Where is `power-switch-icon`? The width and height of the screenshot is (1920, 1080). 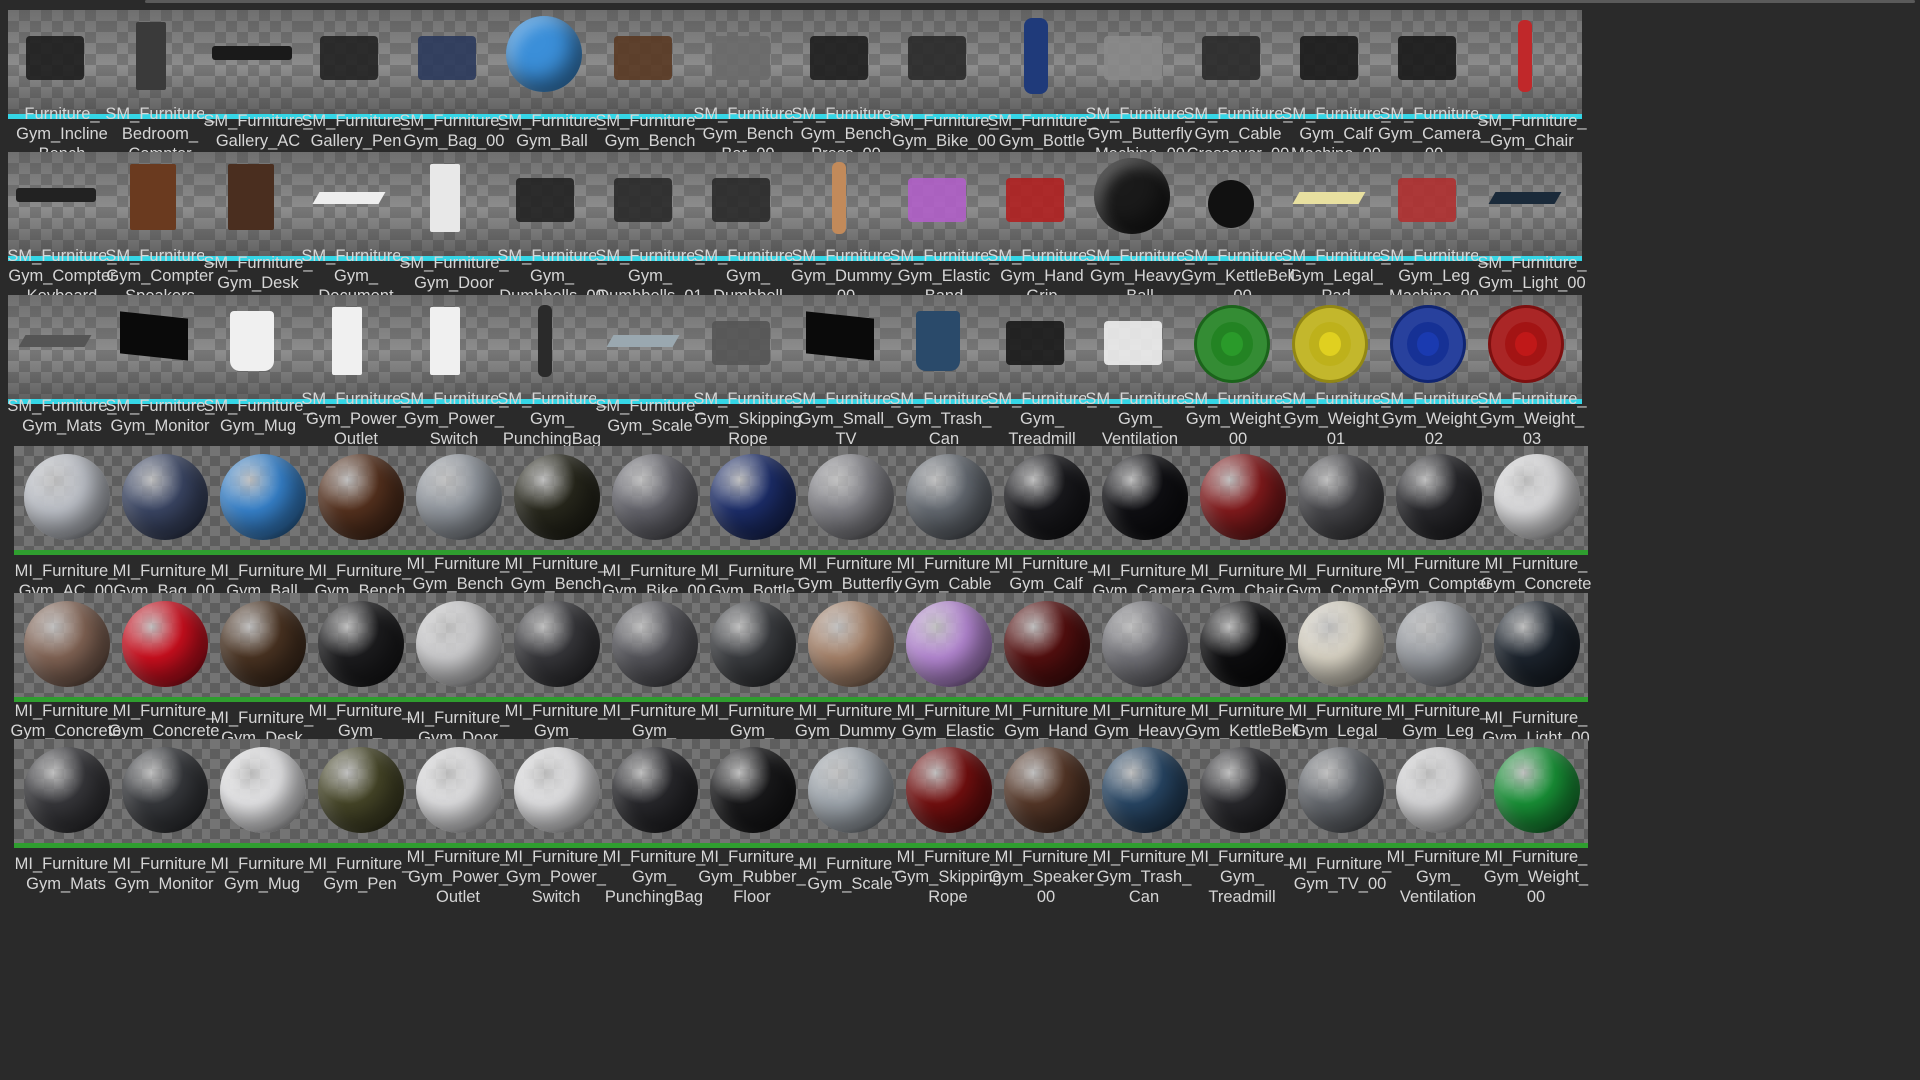 power-switch-icon is located at coordinates (445, 341).